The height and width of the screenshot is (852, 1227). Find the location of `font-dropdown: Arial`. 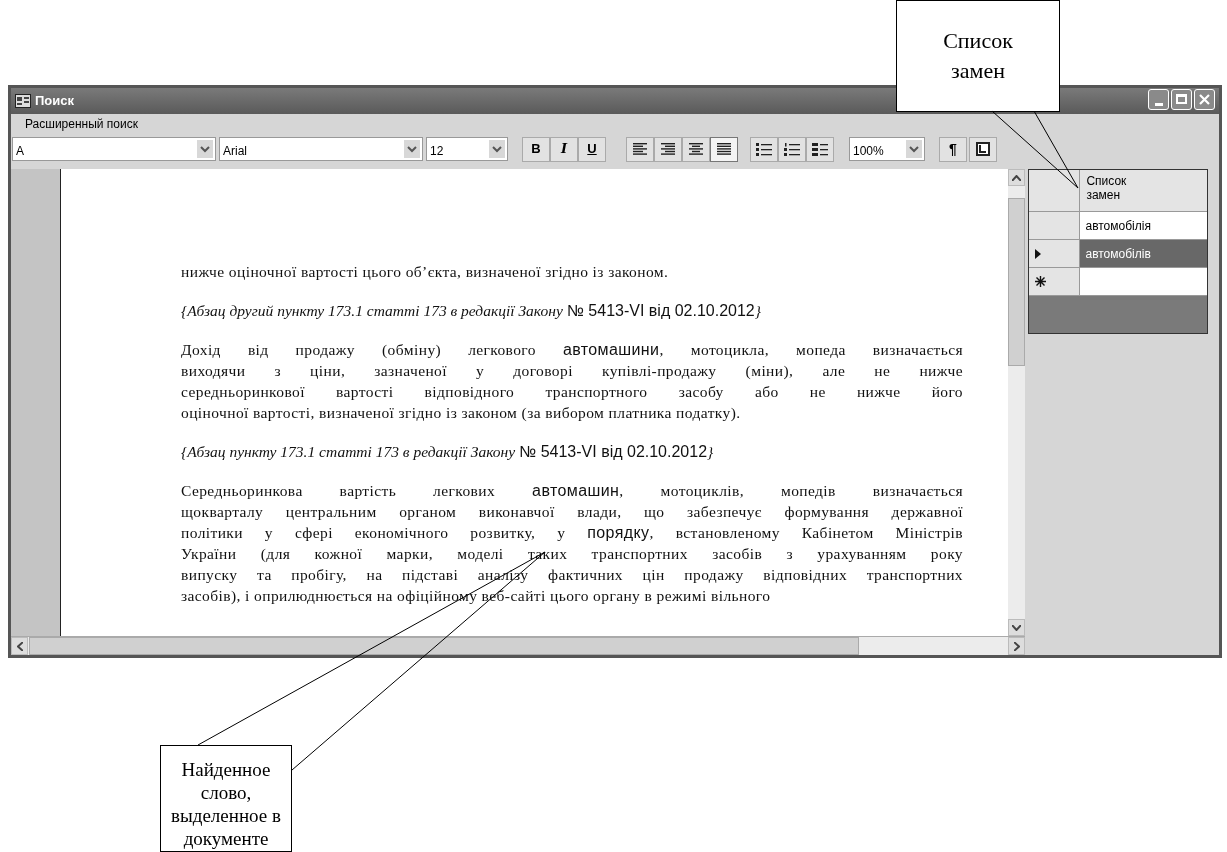

font-dropdown: Arial is located at coordinates (321, 149).